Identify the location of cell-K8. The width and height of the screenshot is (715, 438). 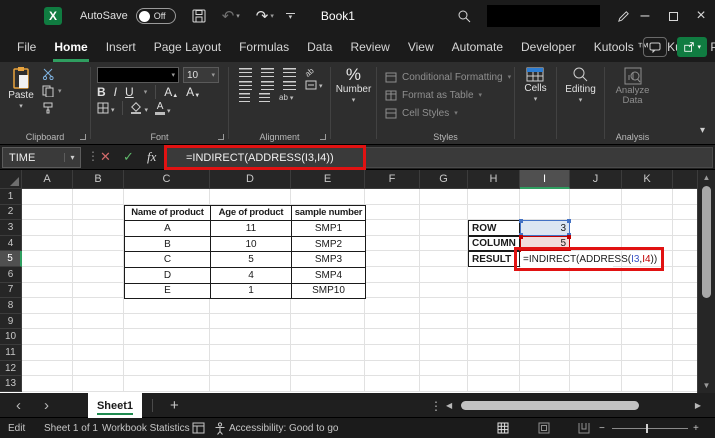
(647, 306).